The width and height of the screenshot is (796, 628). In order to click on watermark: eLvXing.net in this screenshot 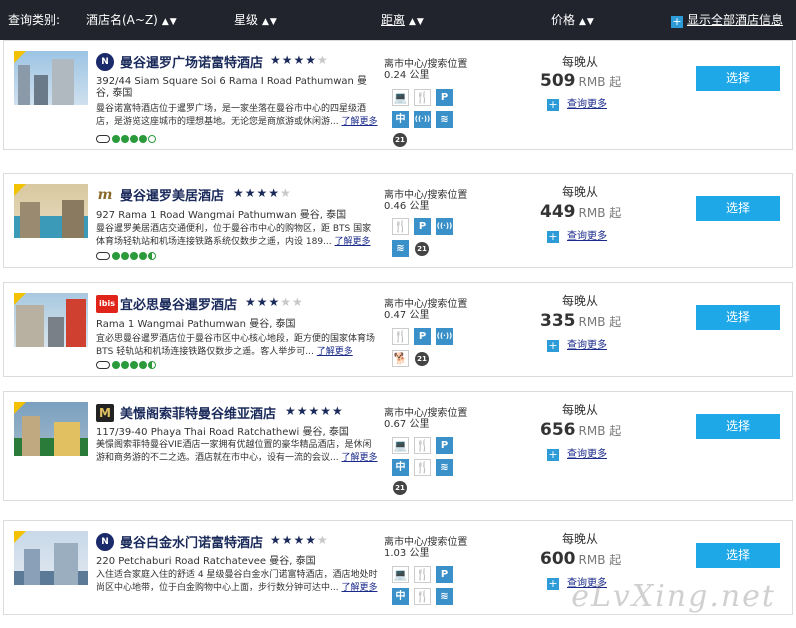, I will do `click(673, 596)`.